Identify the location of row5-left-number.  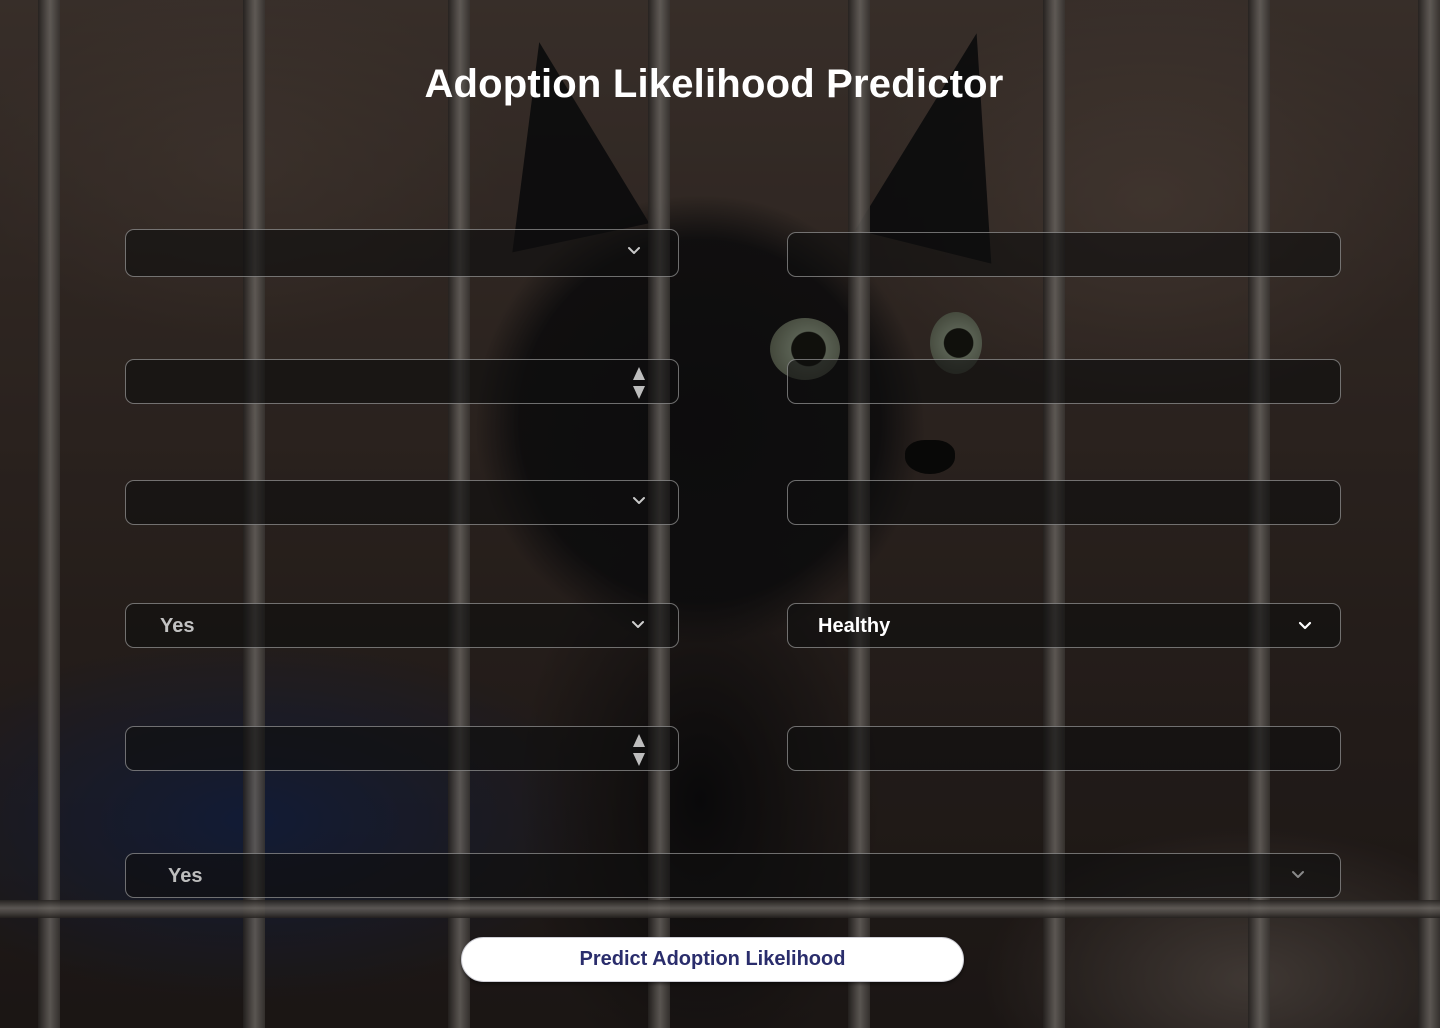
(402, 748).